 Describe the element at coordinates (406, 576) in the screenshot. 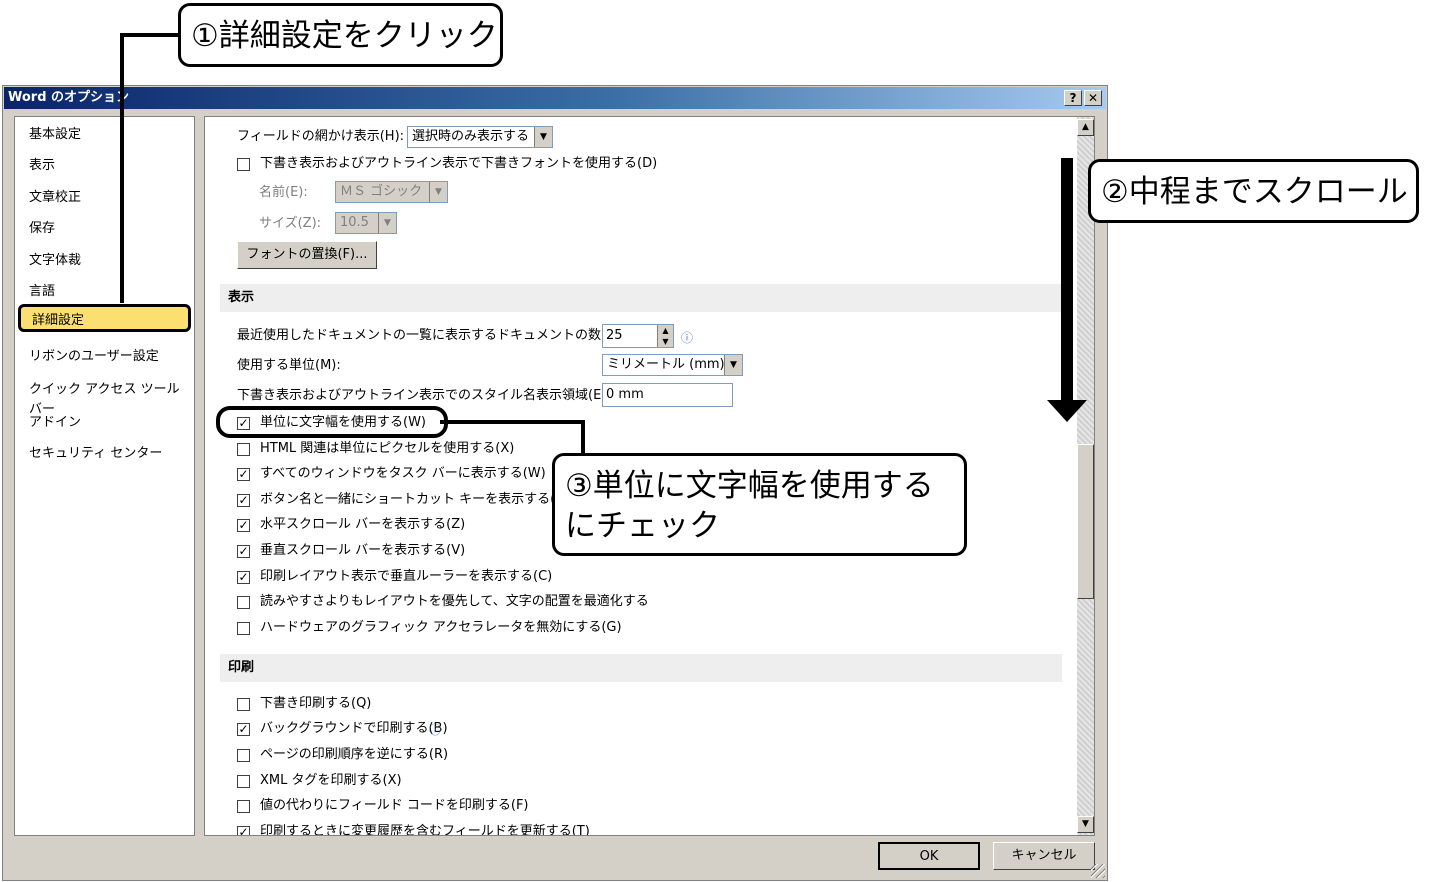

I see `vertical-ruler-label: 印刷レイアウト表示で垂直ルーラーを表示する(C)` at that location.